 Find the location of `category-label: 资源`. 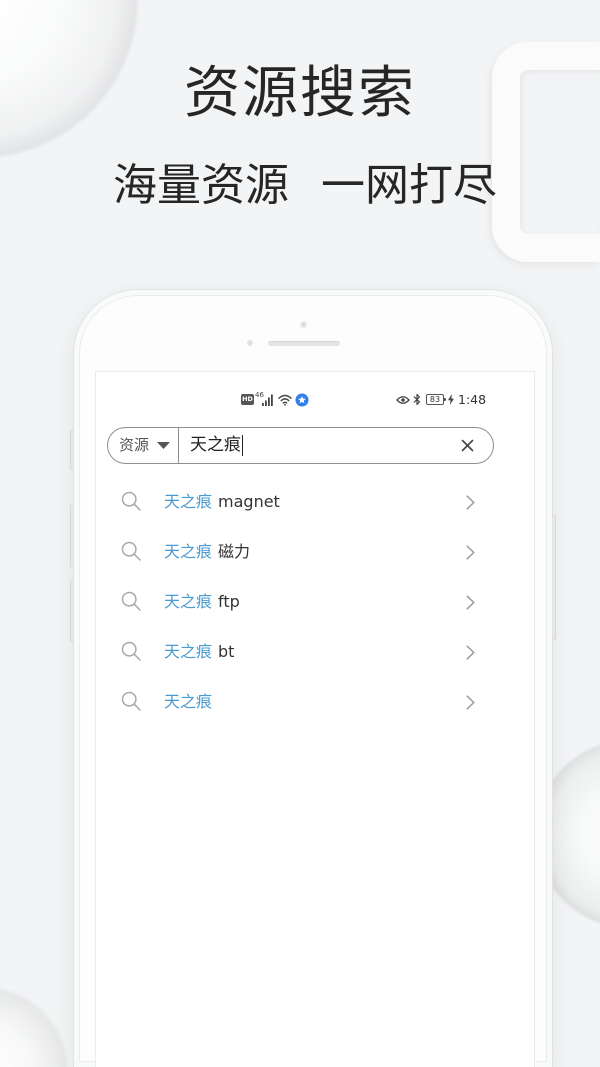

category-label: 资源 is located at coordinates (134, 445).